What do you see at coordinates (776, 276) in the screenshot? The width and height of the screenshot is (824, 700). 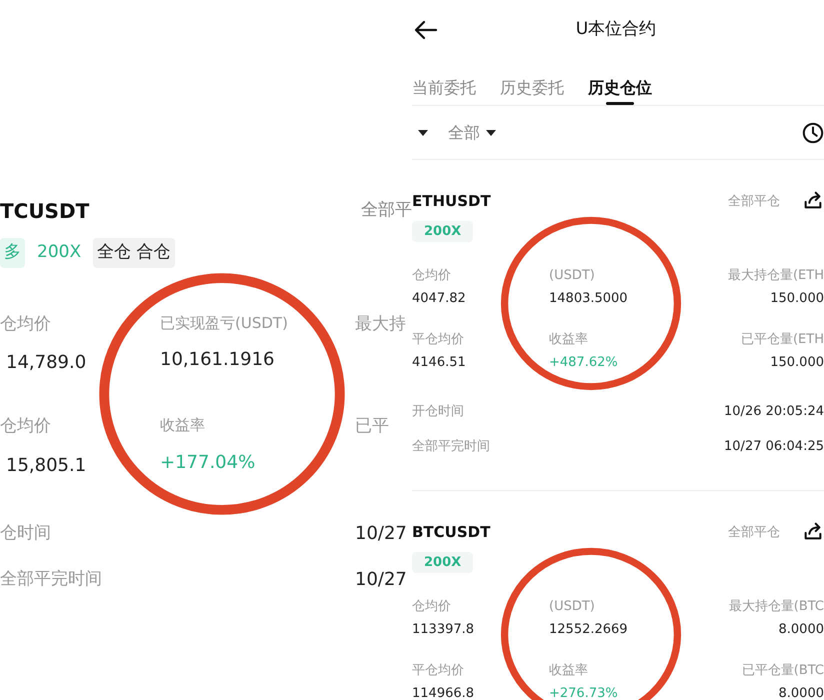 I see `field-label: 最大持仓量(ETH` at bounding box center [776, 276].